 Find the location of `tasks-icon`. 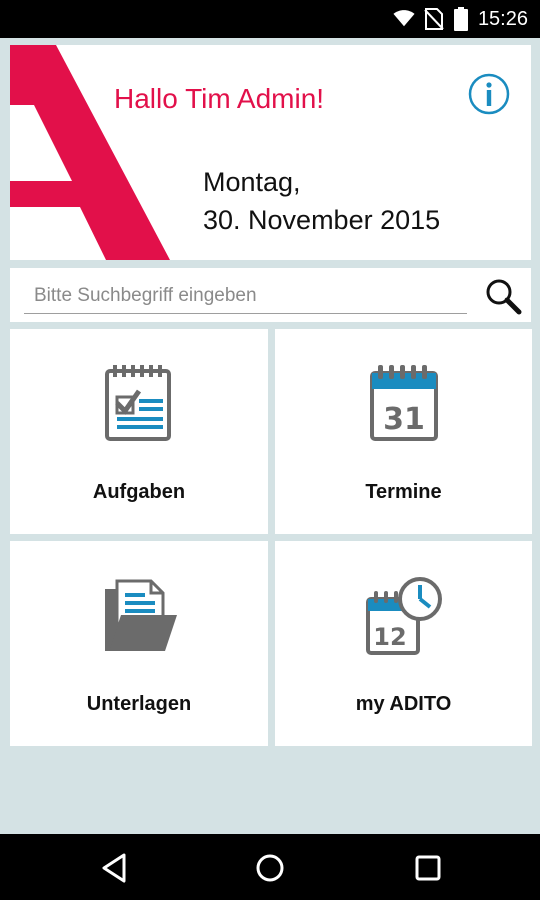

tasks-icon is located at coordinates (138, 403).